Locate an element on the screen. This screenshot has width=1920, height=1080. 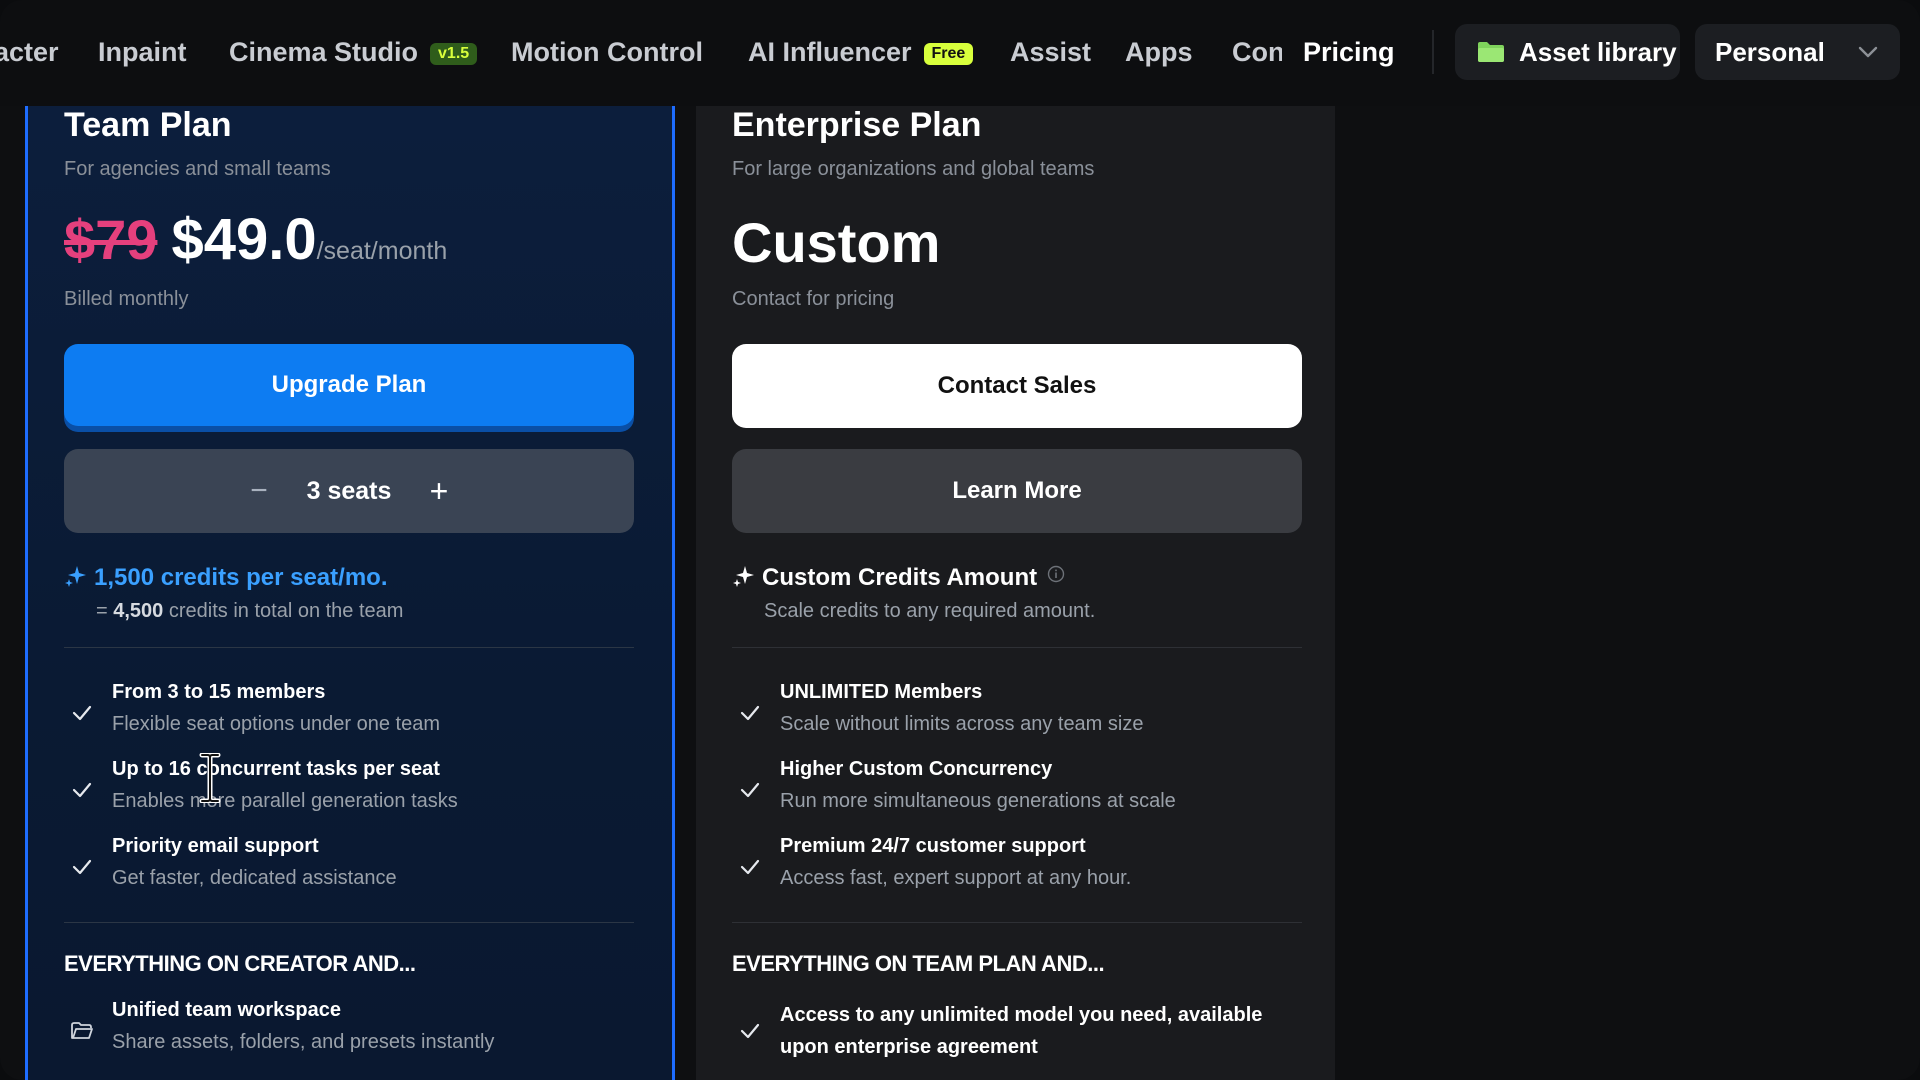
credits-sub: Scale credits to any required amount. is located at coordinates (930, 611).